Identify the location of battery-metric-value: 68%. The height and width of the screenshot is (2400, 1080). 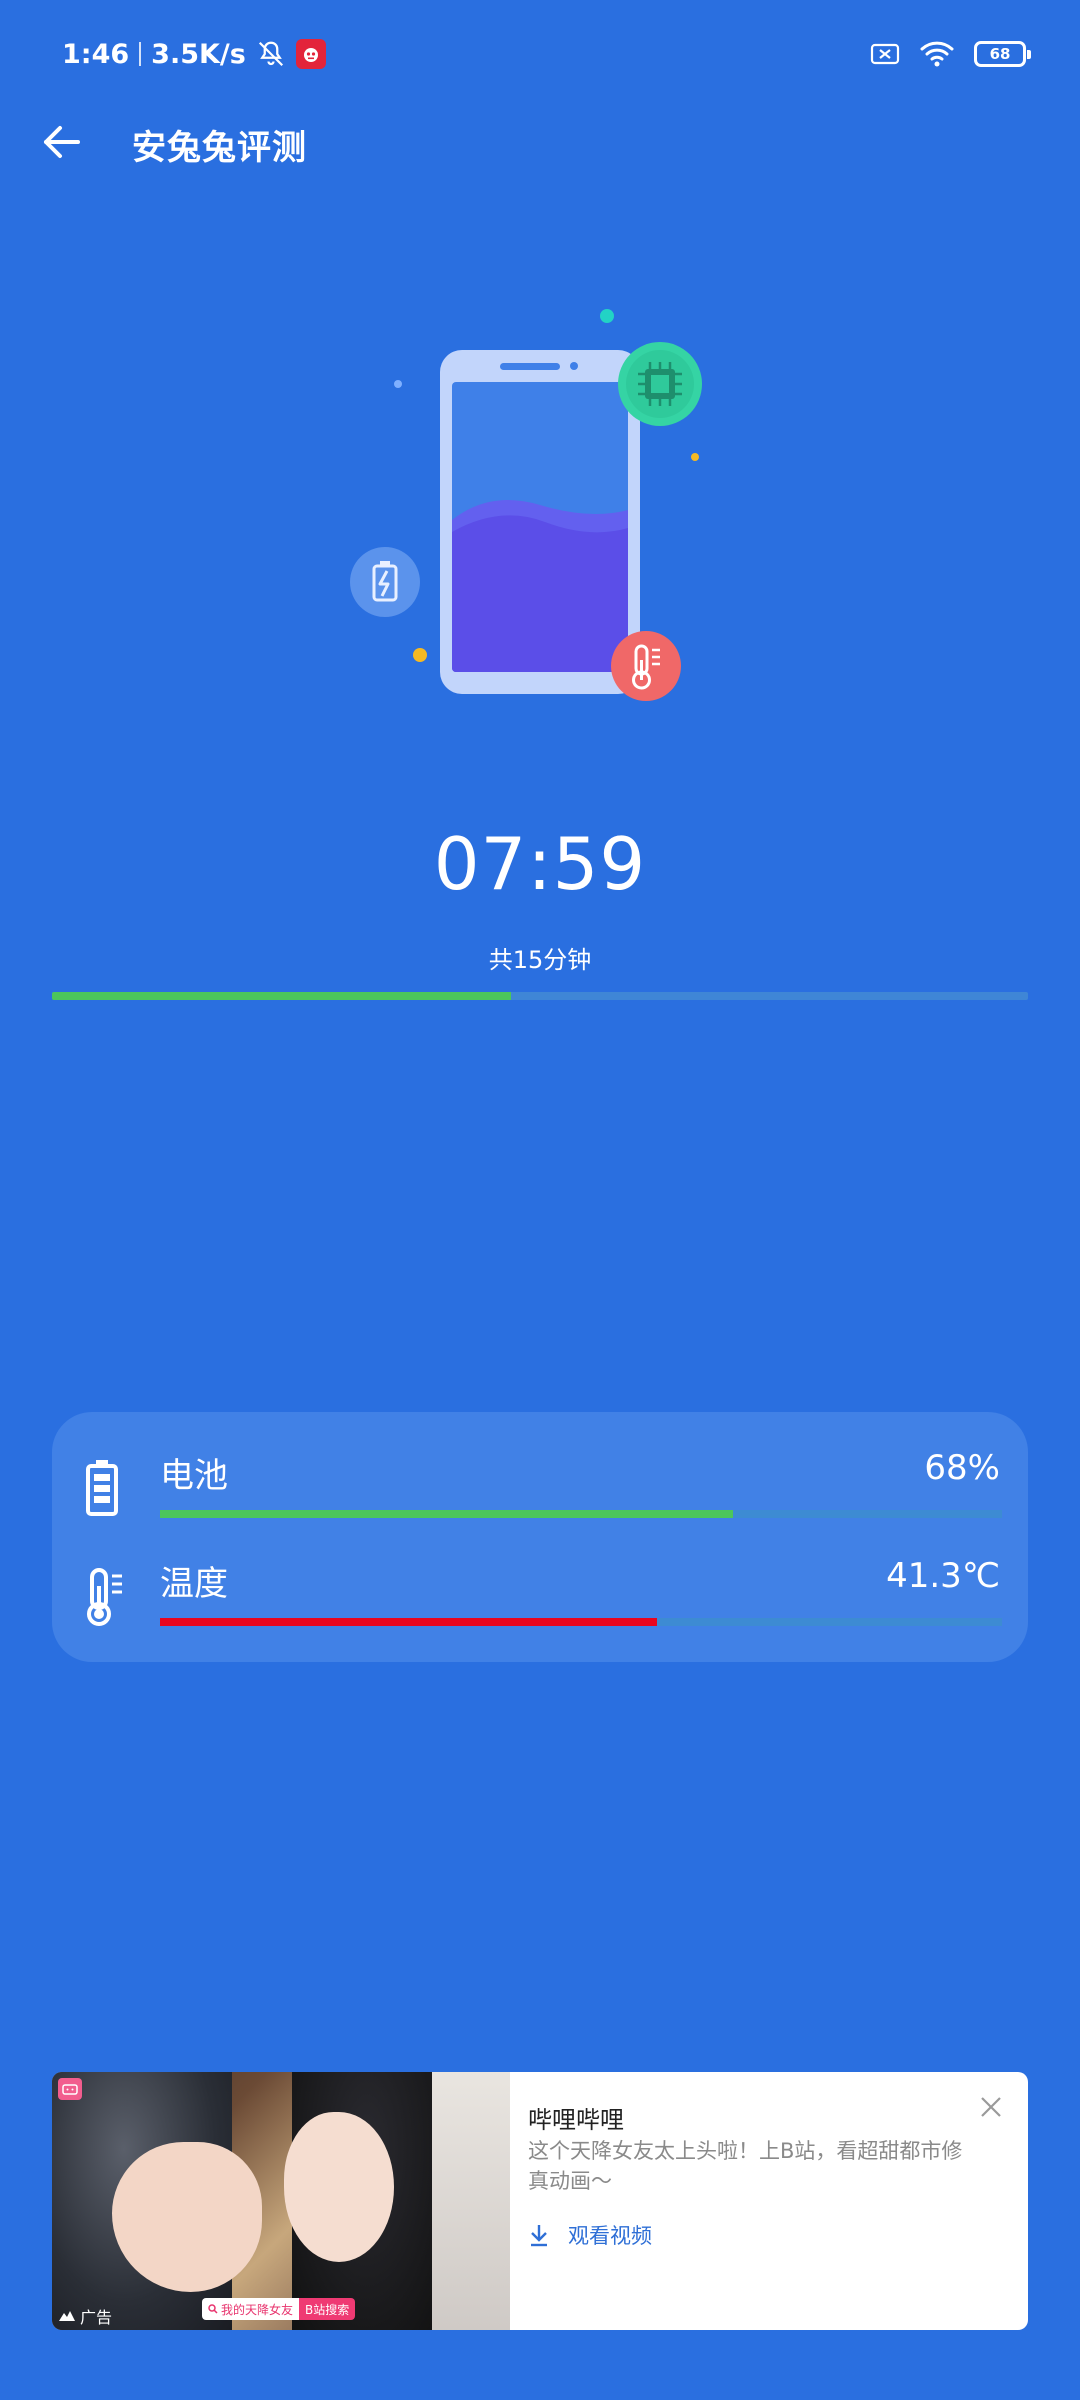
(962, 1468).